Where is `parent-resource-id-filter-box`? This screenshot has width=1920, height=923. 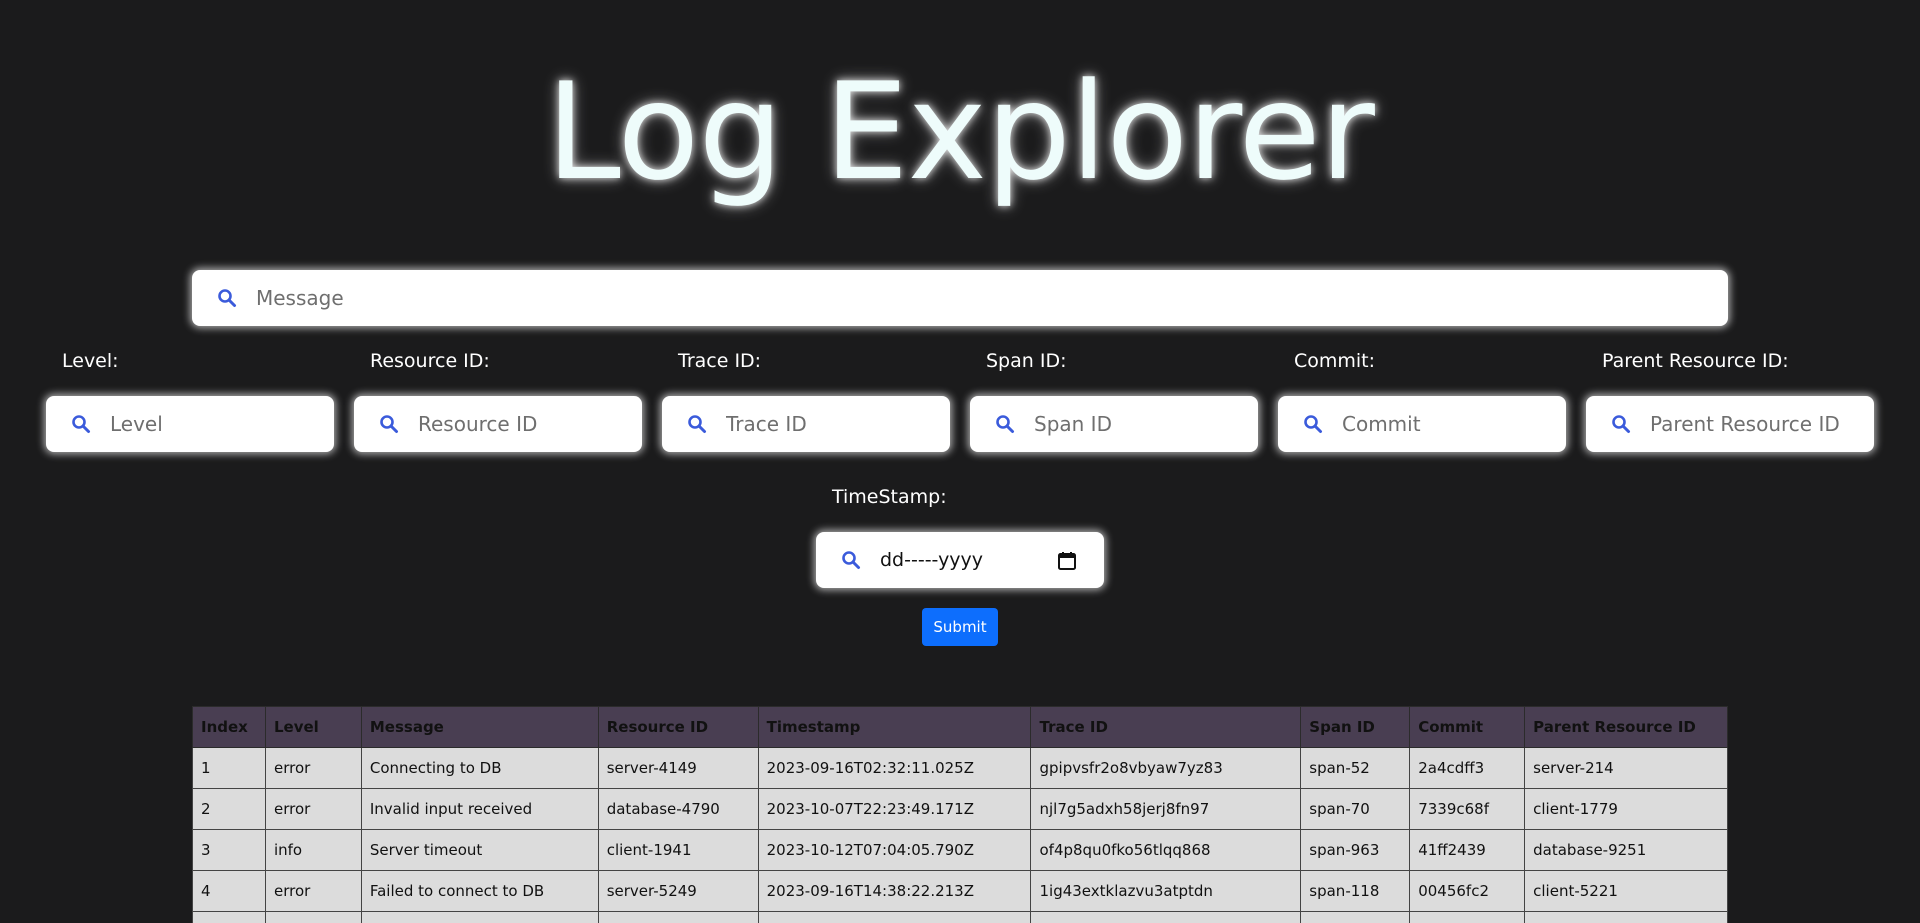 parent-resource-id-filter-box is located at coordinates (1730, 424).